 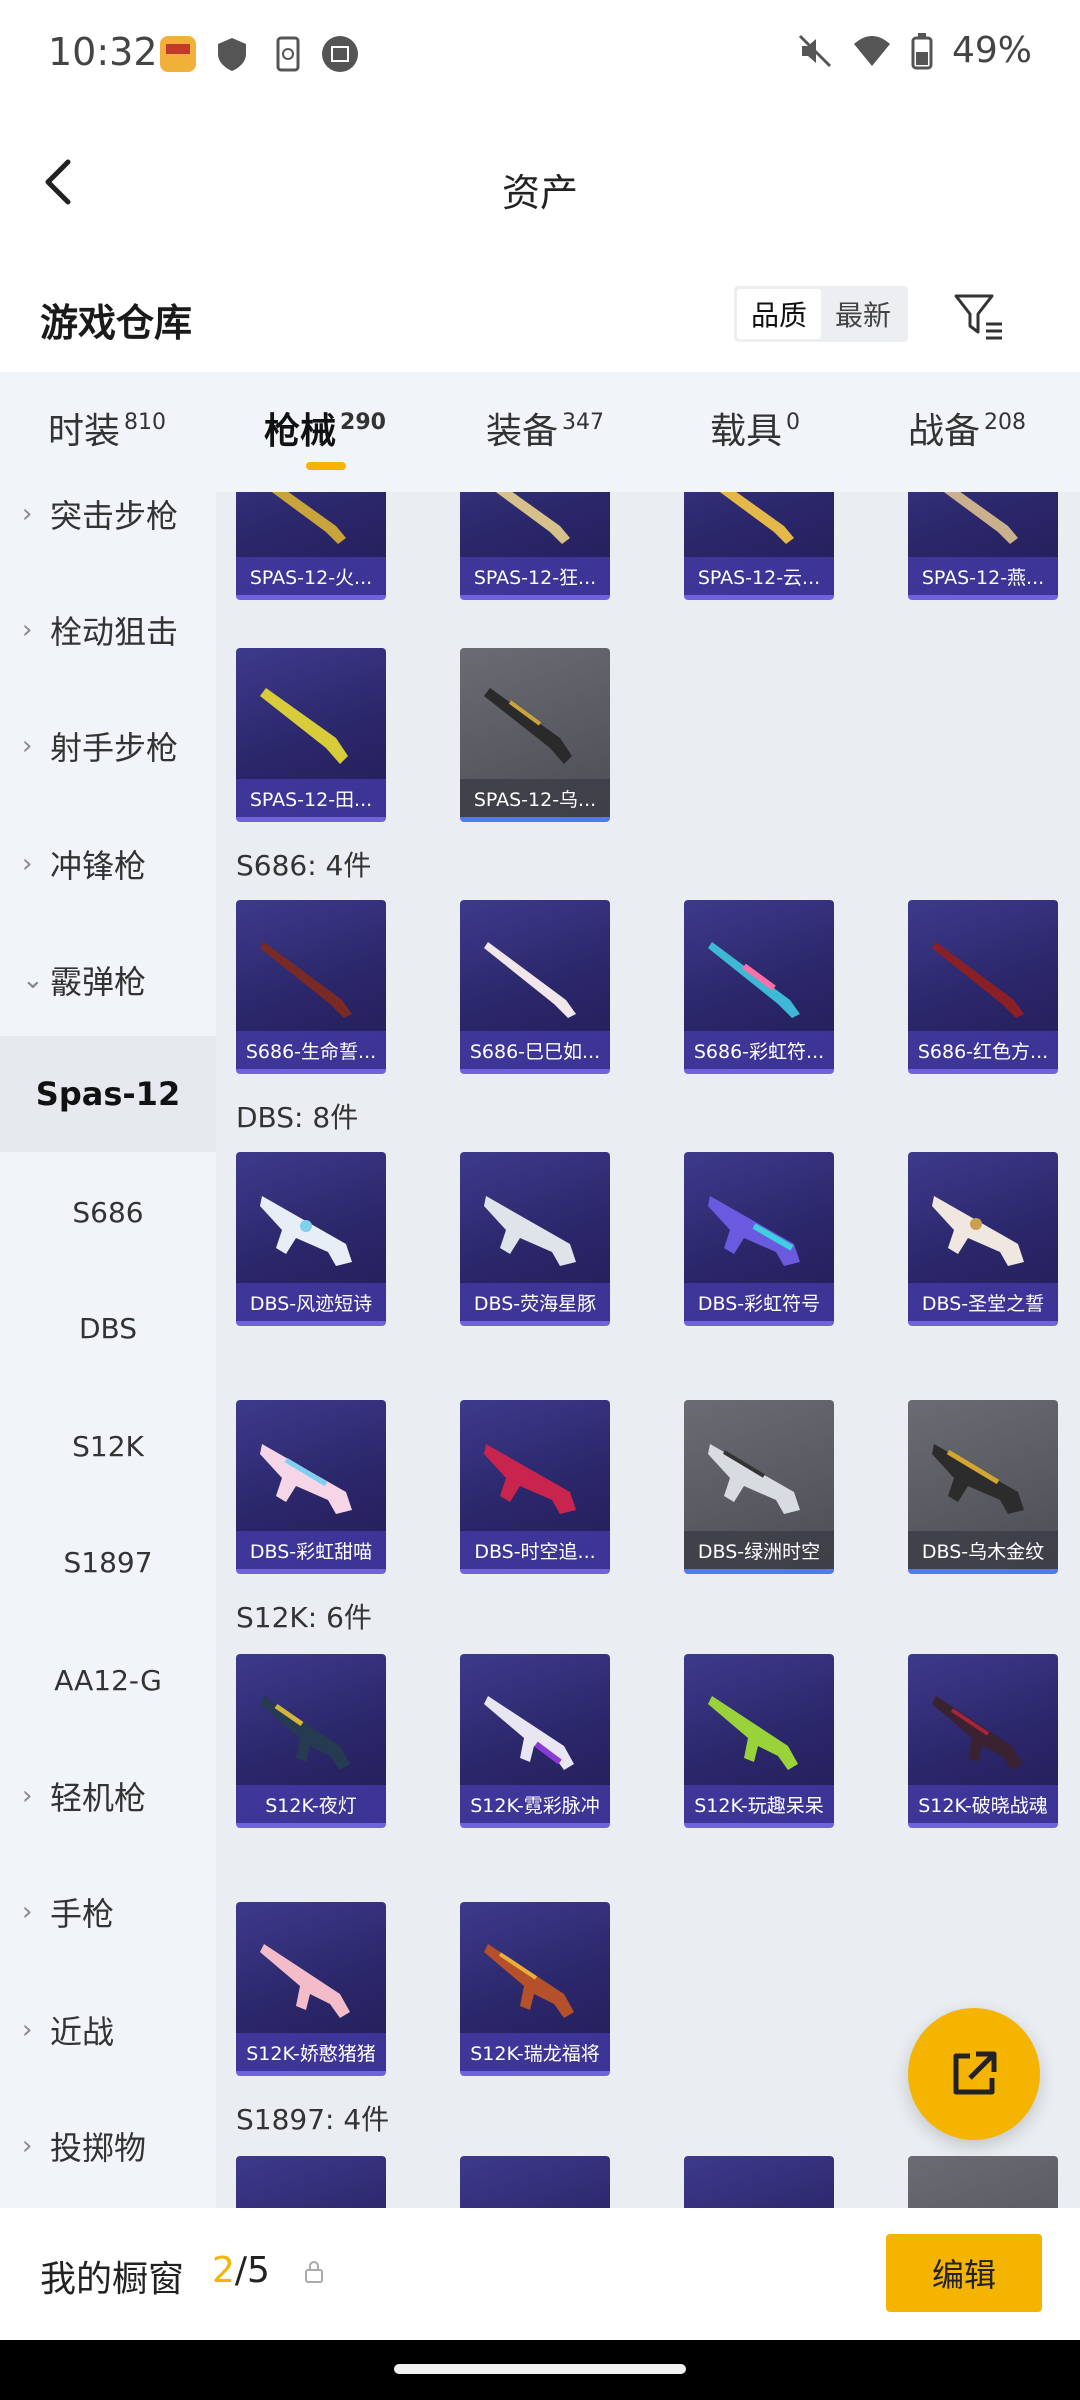 I want to click on tab-equipment: 装备 347, so click(x=545, y=428).